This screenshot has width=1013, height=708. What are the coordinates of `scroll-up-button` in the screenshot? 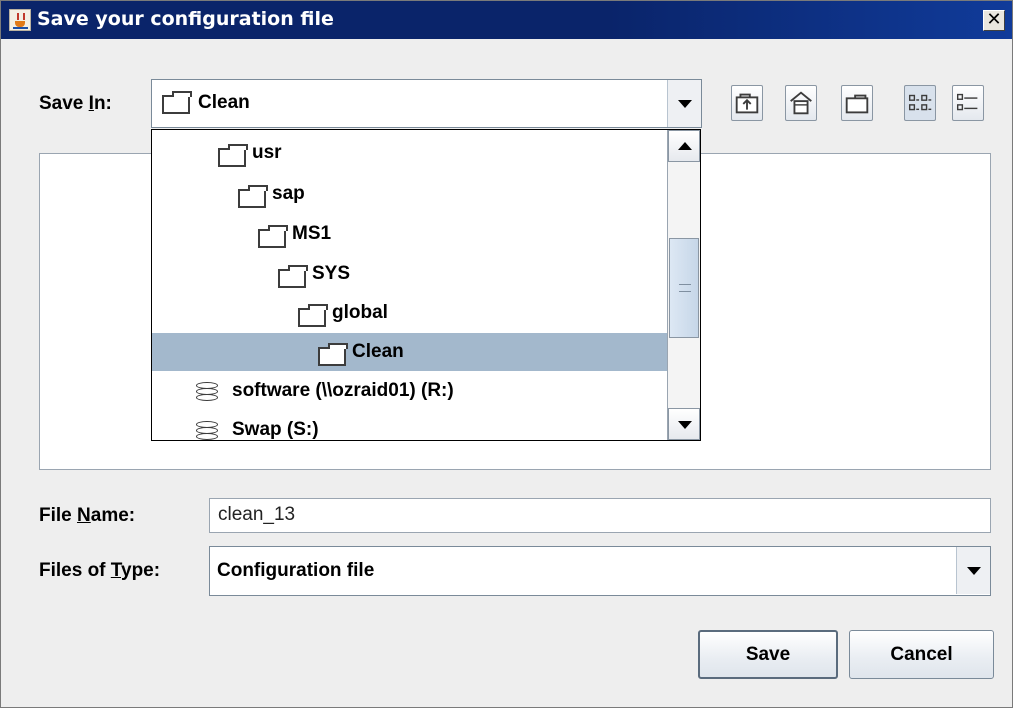 It's located at (684, 146).